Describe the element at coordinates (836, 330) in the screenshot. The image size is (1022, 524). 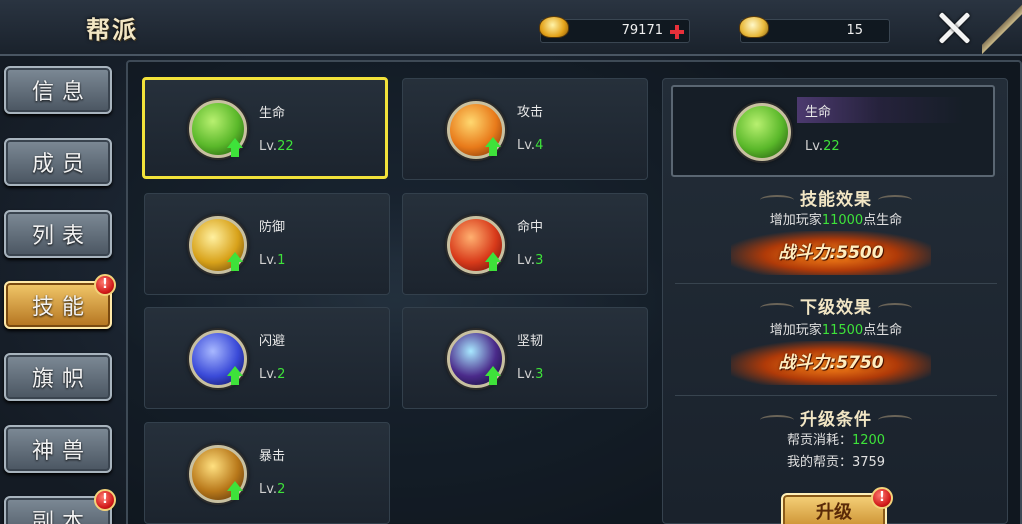
I see `next-effect-description: 增加玩家11500点生命` at that location.